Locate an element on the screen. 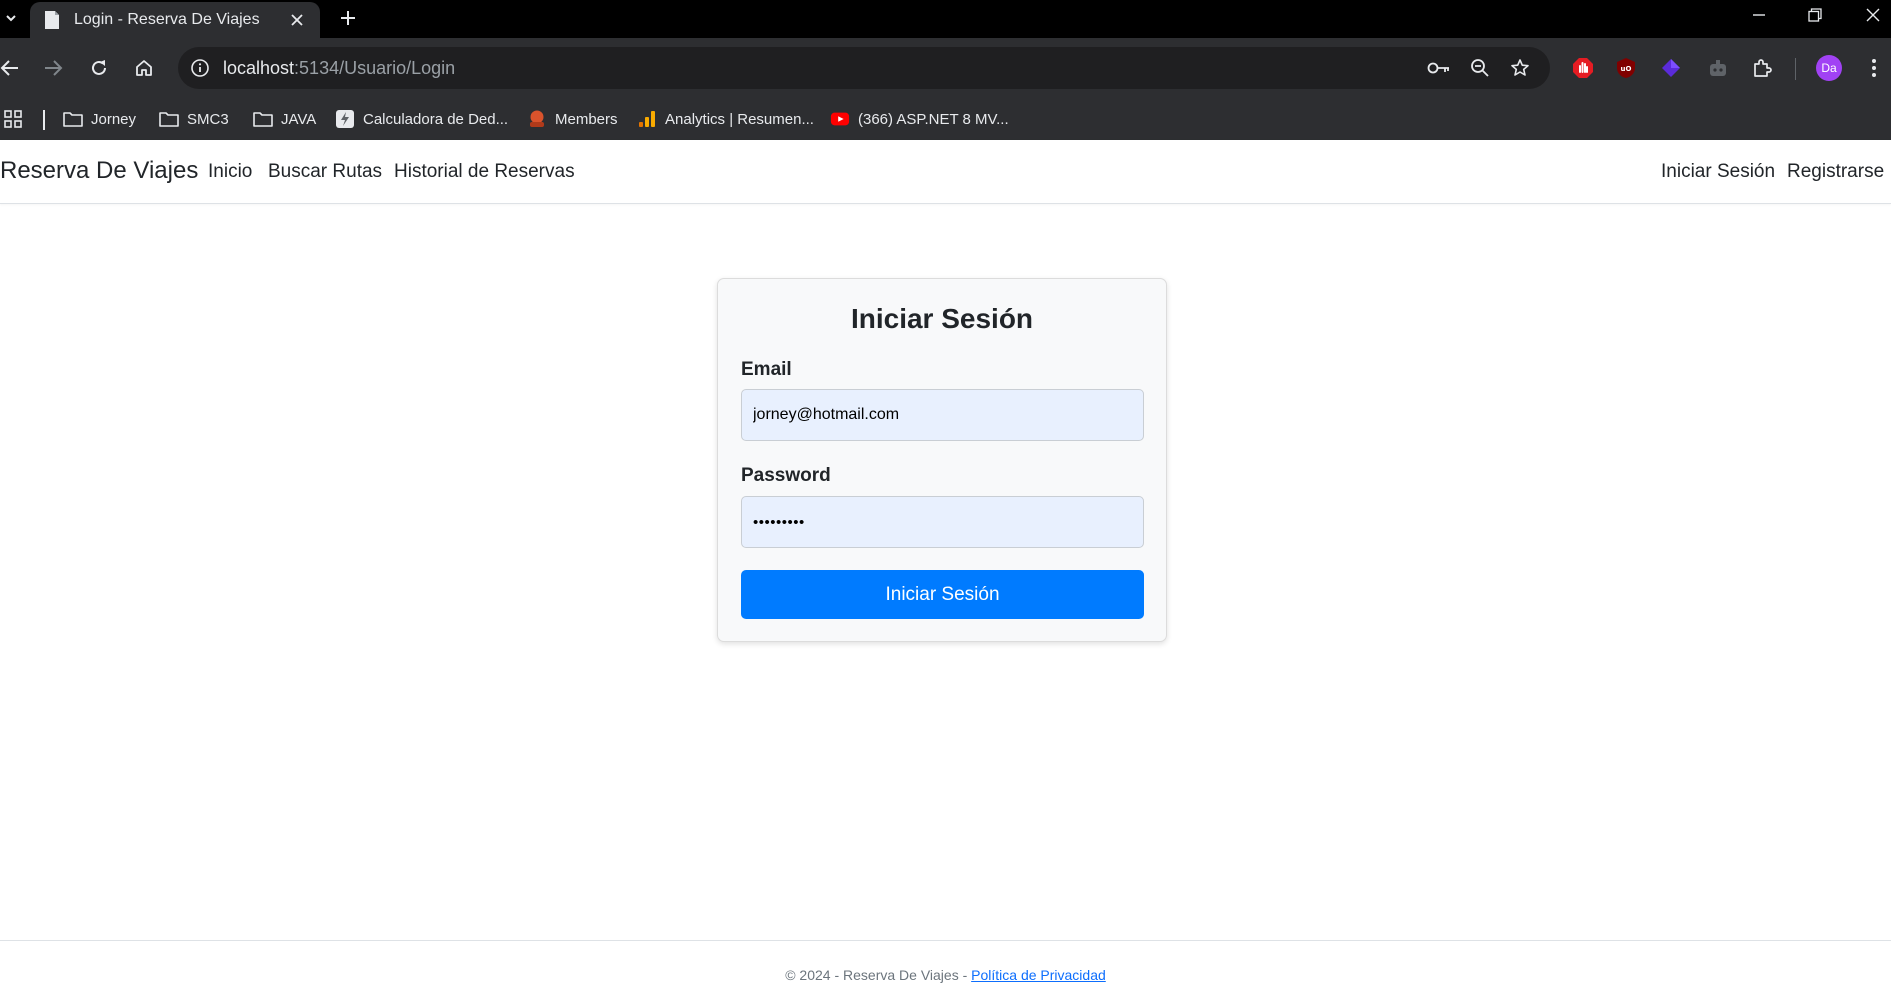  back-arrow-icon is located at coordinates (12, 68).